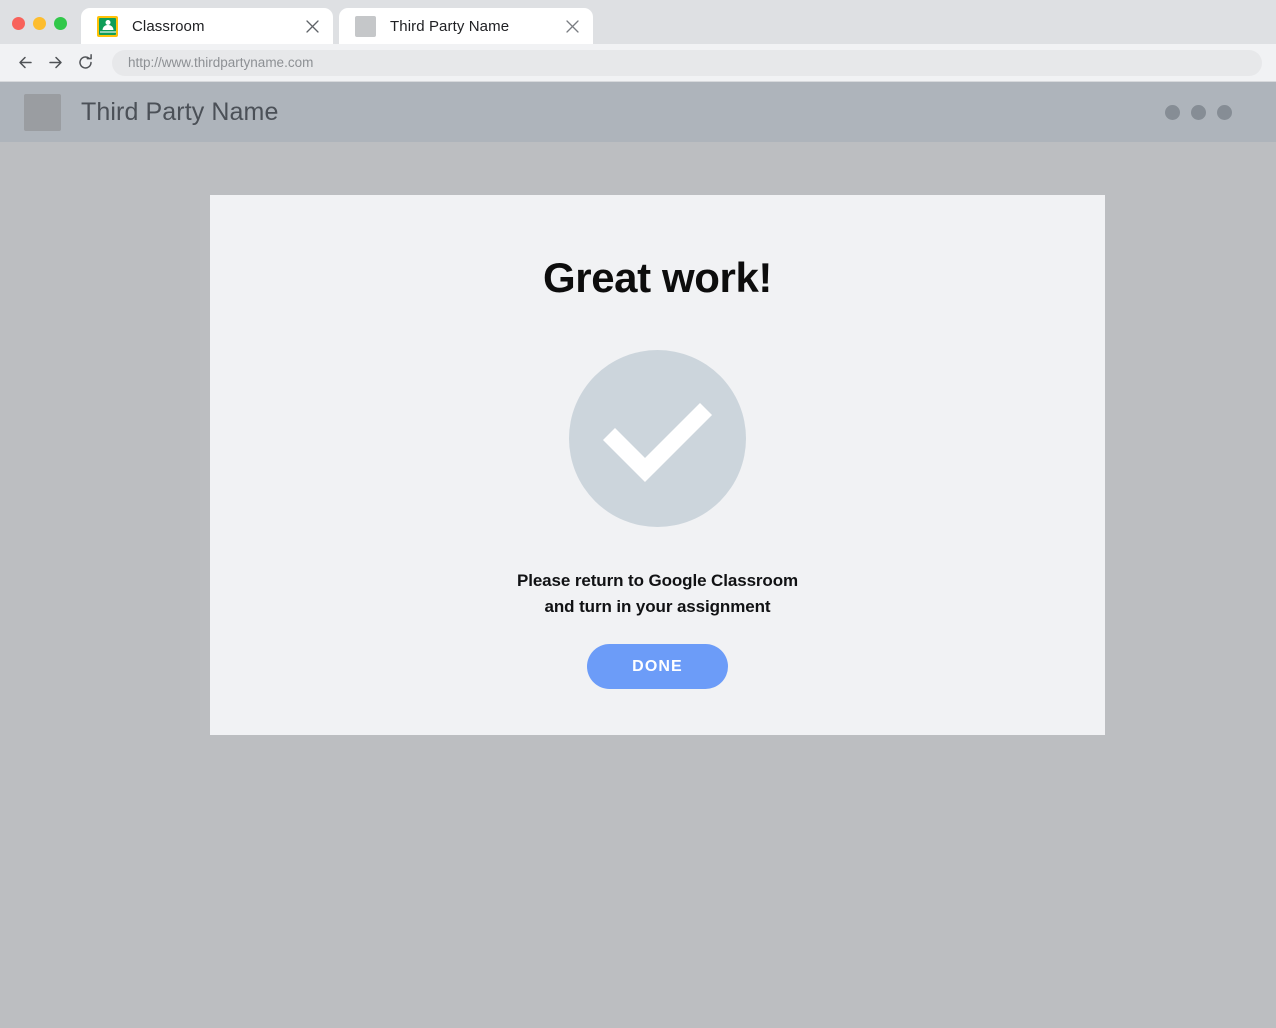  Describe the element at coordinates (180, 111) in the screenshot. I see `app-title: Third Party Name` at that location.